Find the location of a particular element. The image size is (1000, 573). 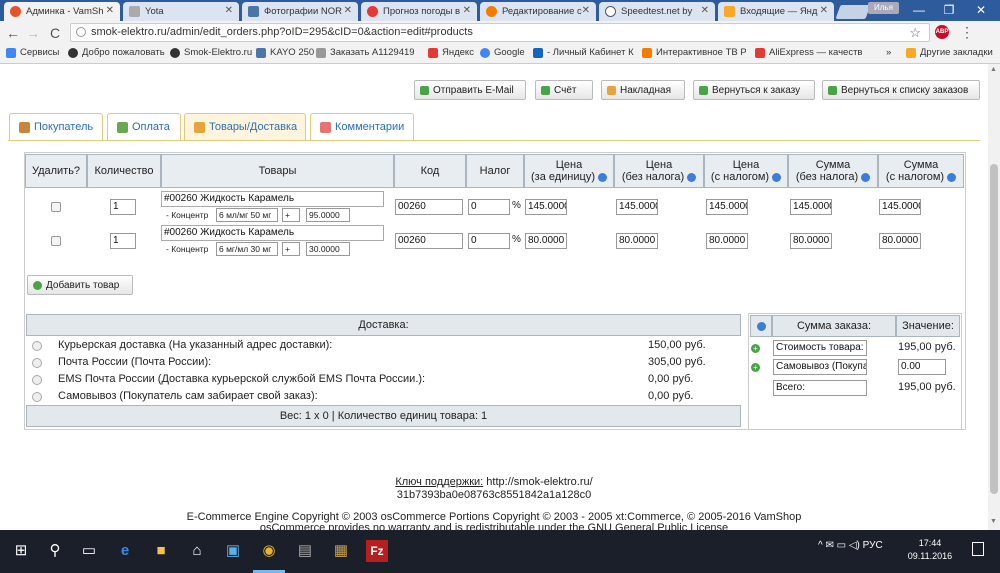

taskbar-clock: 17:44 09.11.2016 is located at coordinates (930, 550).